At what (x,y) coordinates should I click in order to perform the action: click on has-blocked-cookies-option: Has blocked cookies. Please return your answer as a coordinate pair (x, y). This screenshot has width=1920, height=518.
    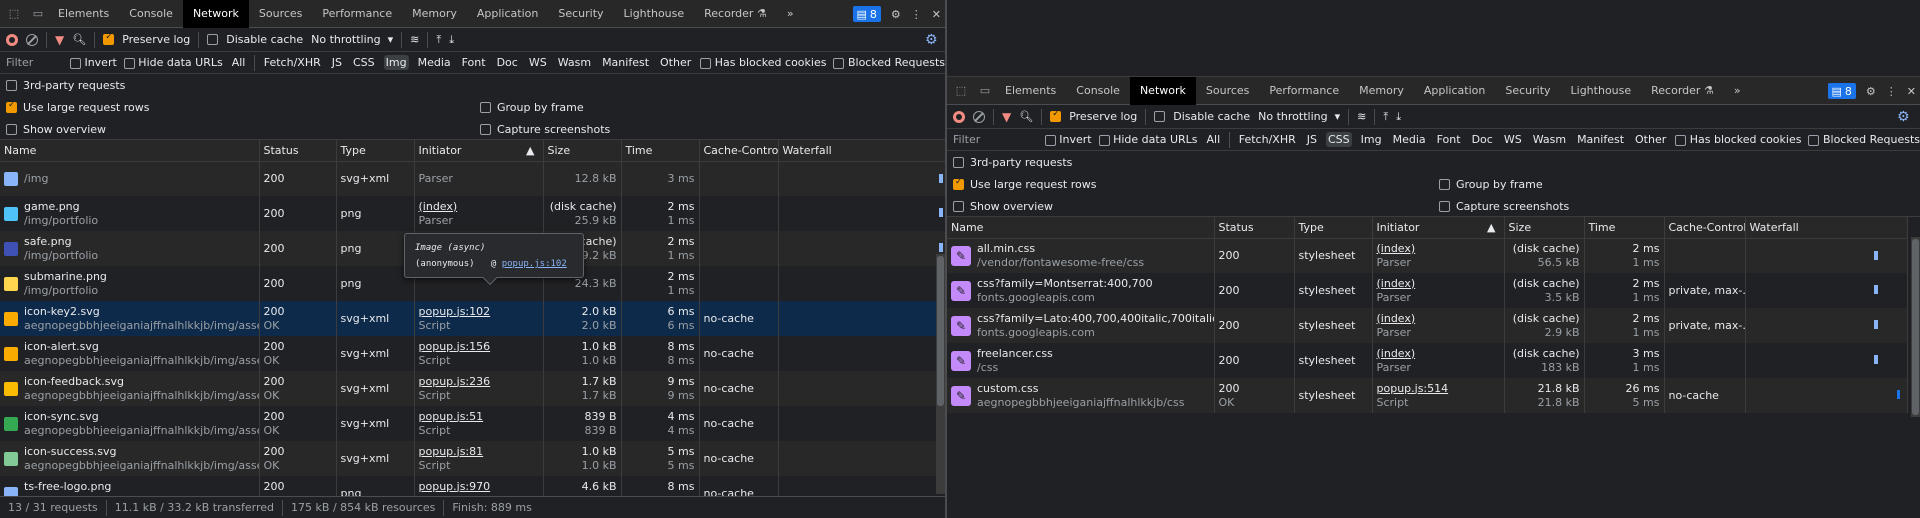
    Looking at the image, I should click on (1738, 139).